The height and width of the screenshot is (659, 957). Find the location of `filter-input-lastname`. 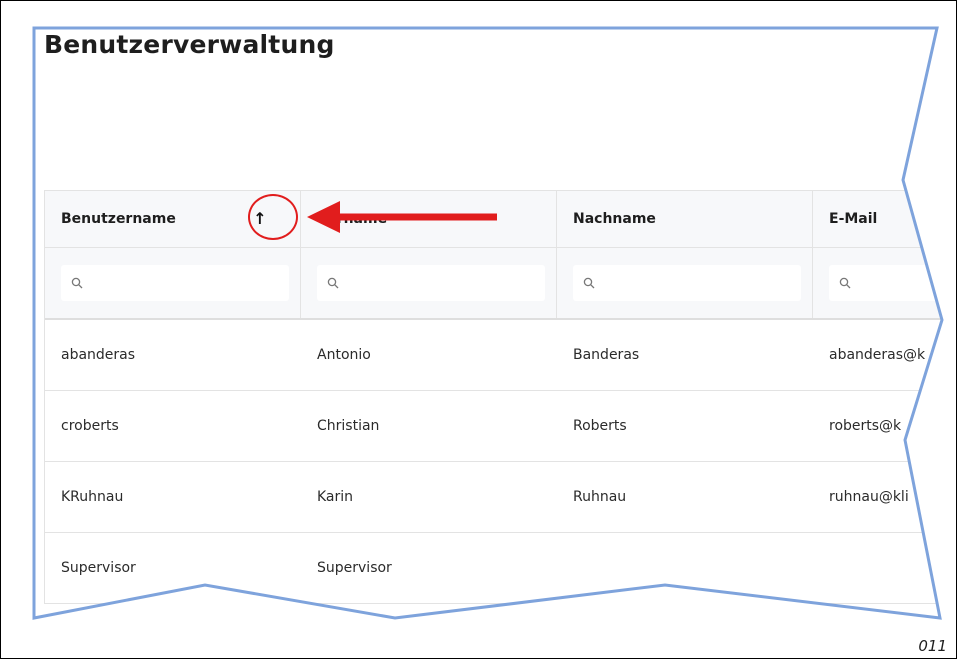

filter-input-lastname is located at coordinates (687, 283).